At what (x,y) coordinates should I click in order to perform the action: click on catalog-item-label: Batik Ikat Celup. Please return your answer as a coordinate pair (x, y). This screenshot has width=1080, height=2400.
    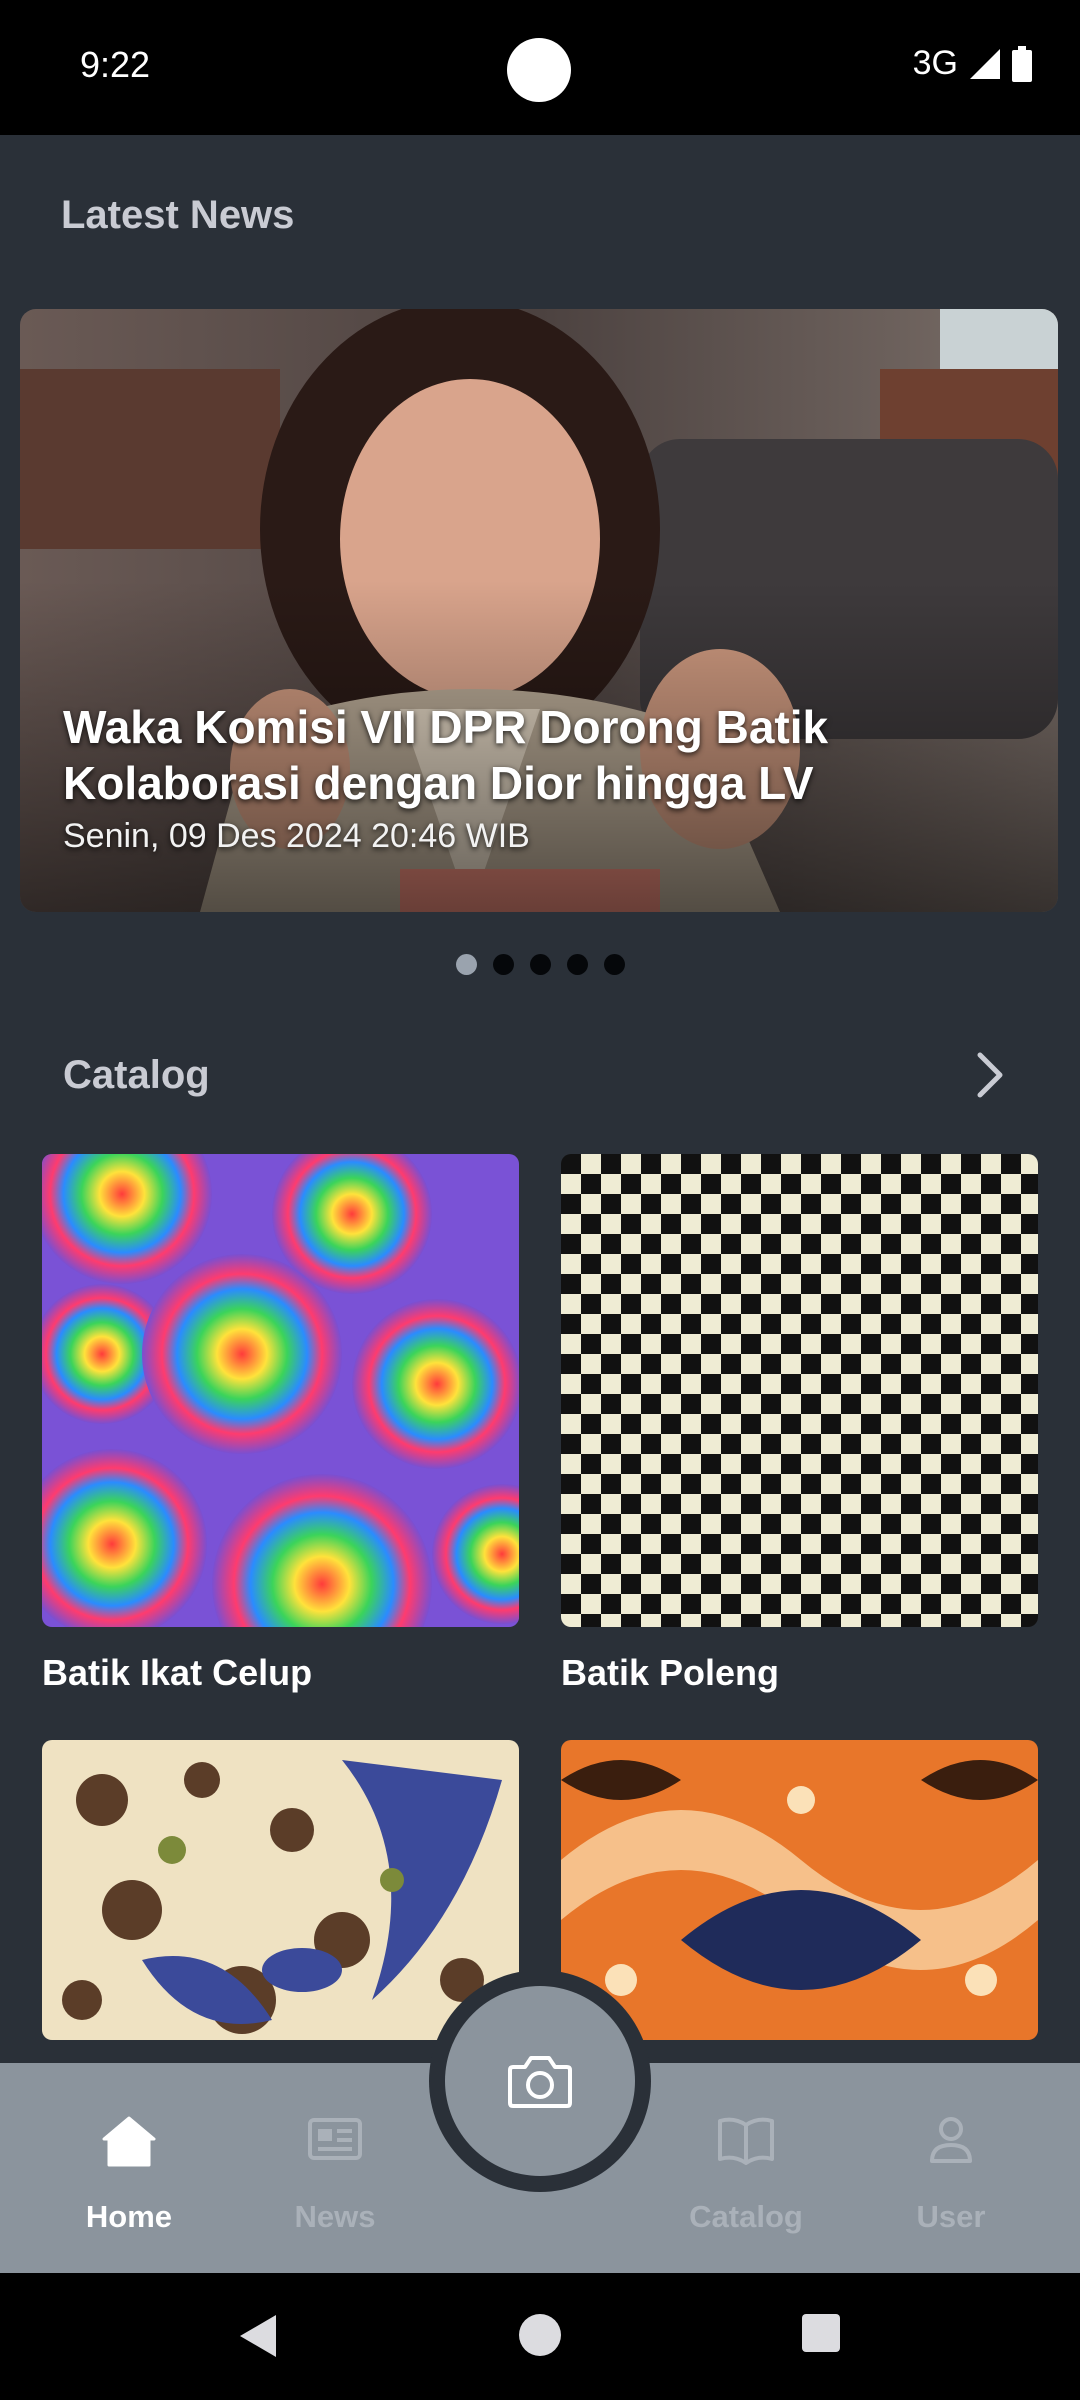
    Looking at the image, I should click on (177, 1672).